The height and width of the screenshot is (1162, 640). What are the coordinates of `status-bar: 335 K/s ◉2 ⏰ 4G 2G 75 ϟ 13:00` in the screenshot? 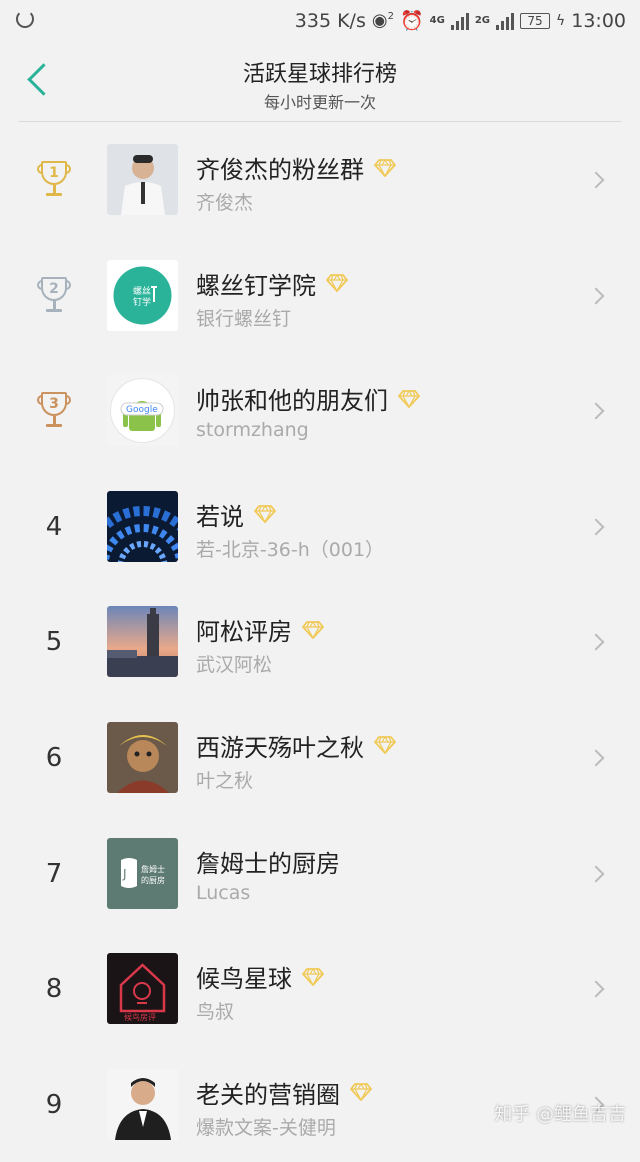 It's located at (320, 22).